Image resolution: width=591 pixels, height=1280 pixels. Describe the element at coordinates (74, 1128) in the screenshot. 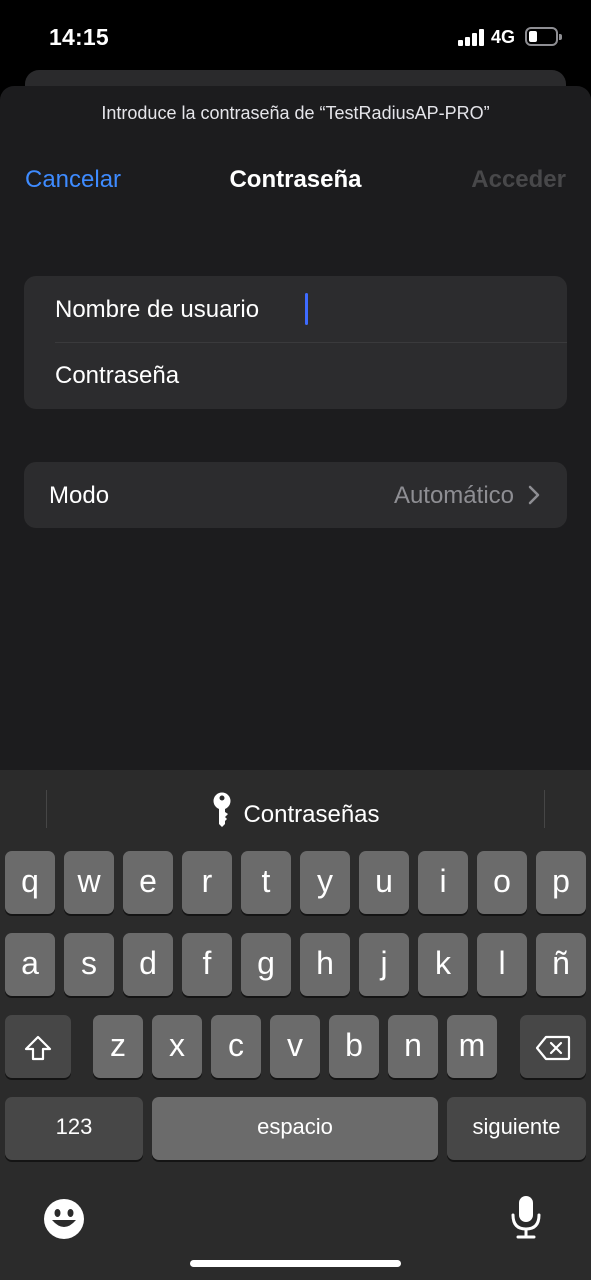

I see `numbers-key: 123` at that location.